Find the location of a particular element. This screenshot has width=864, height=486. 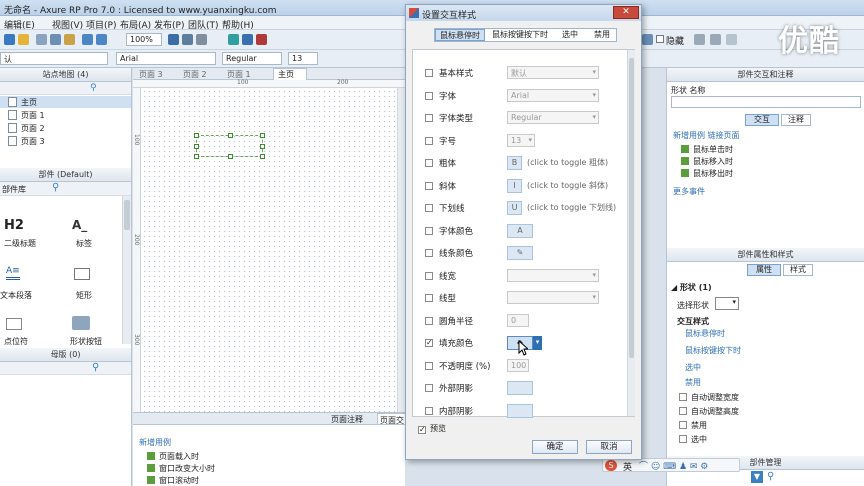

italic-toggle: I is located at coordinates (514, 185).